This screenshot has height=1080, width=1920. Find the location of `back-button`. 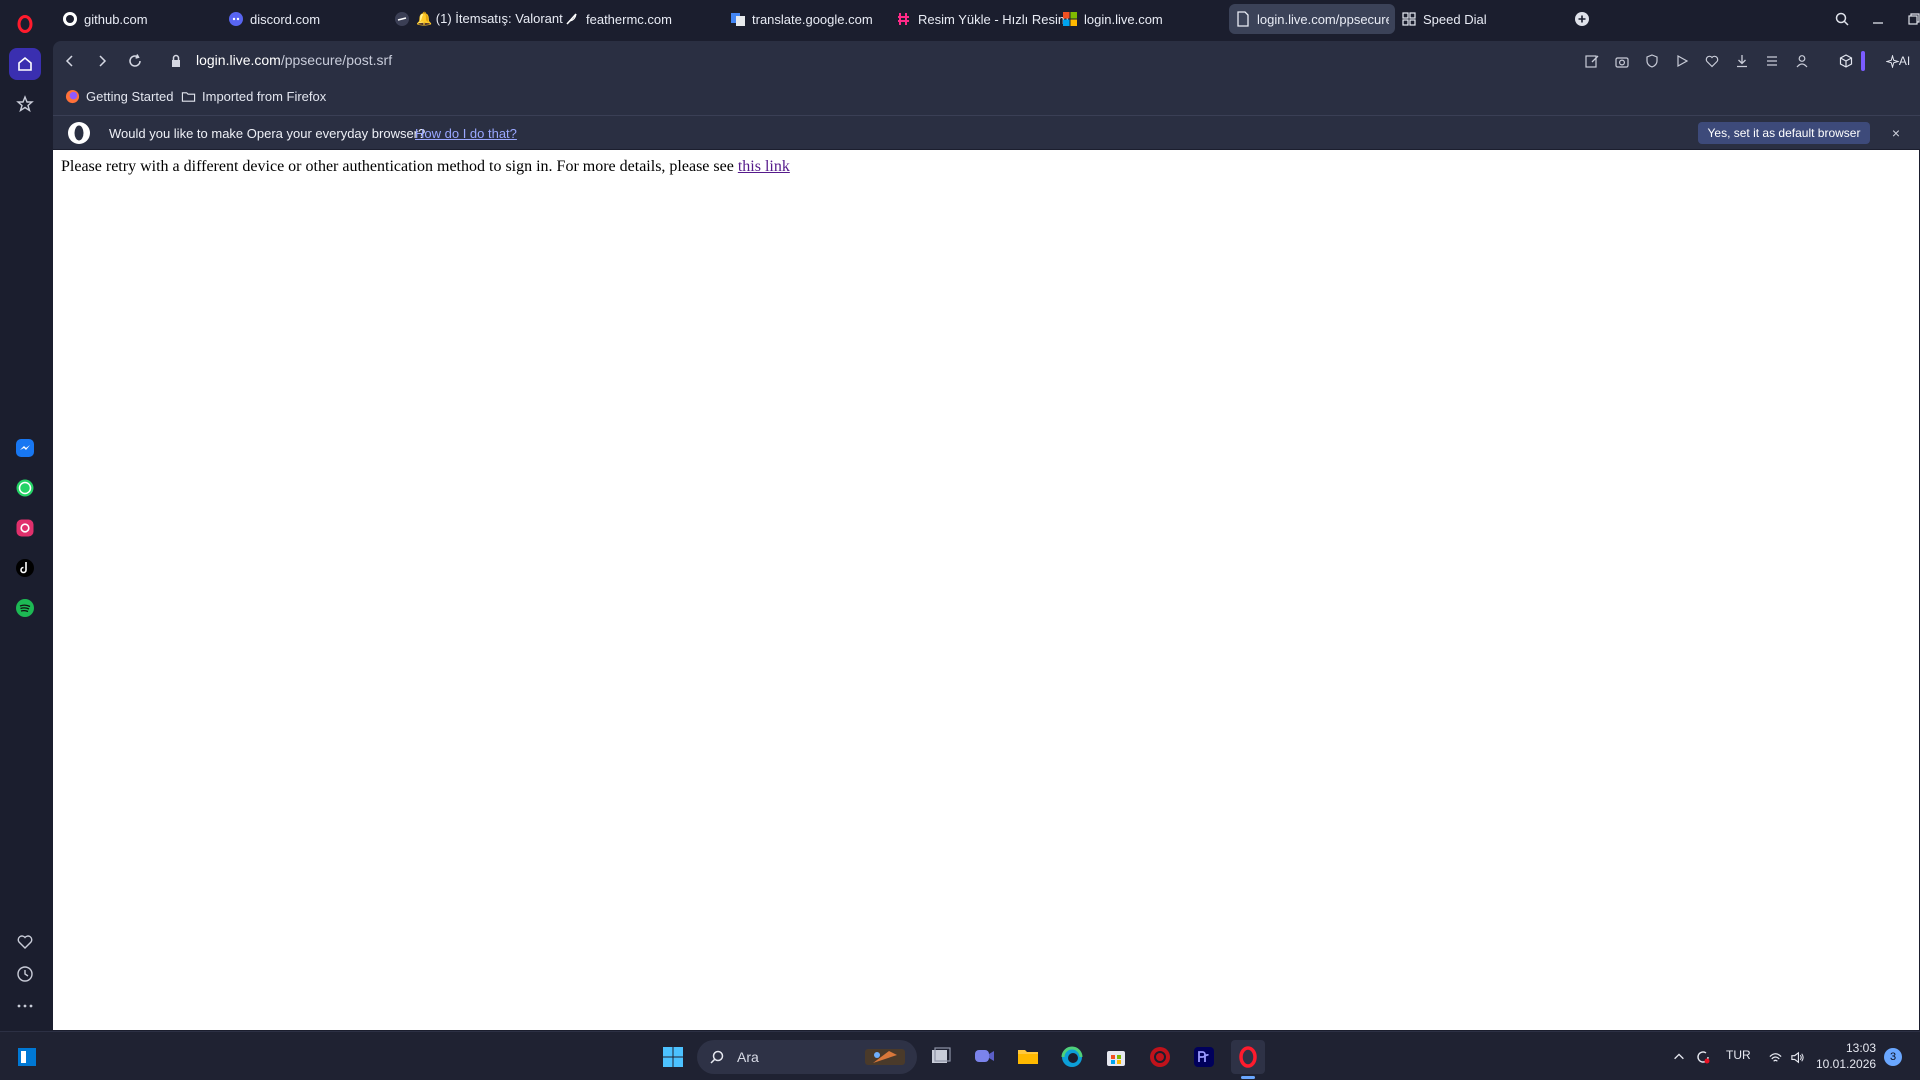

back-button is located at coordinates (70, 61).